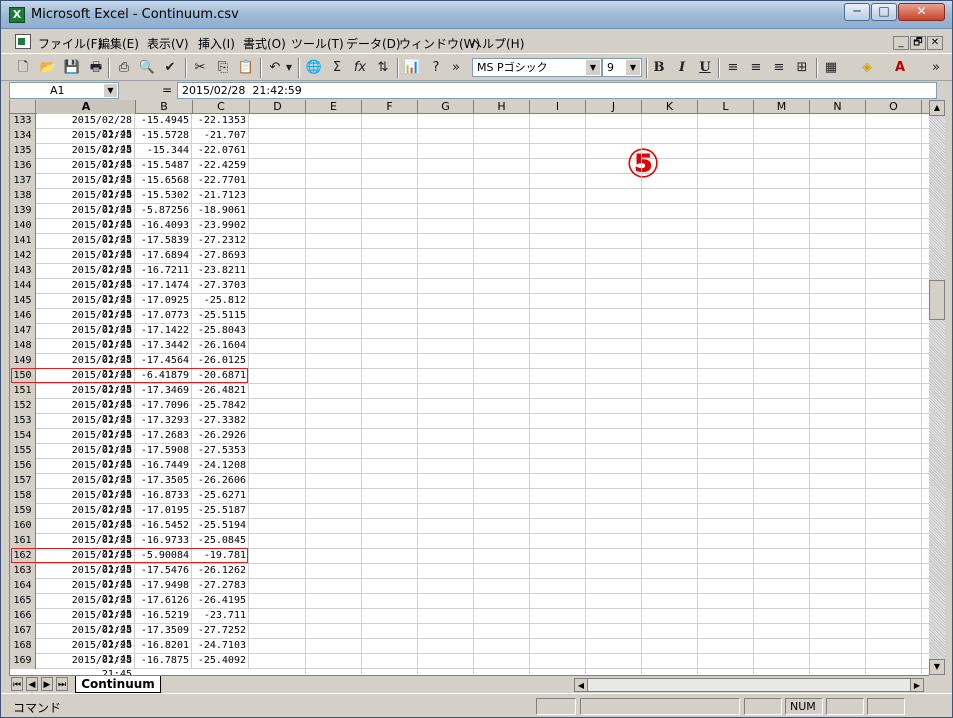 This screenshot has height=718, width=953. I want to click on scroll-up-icon: ▲, so click(937, 108).